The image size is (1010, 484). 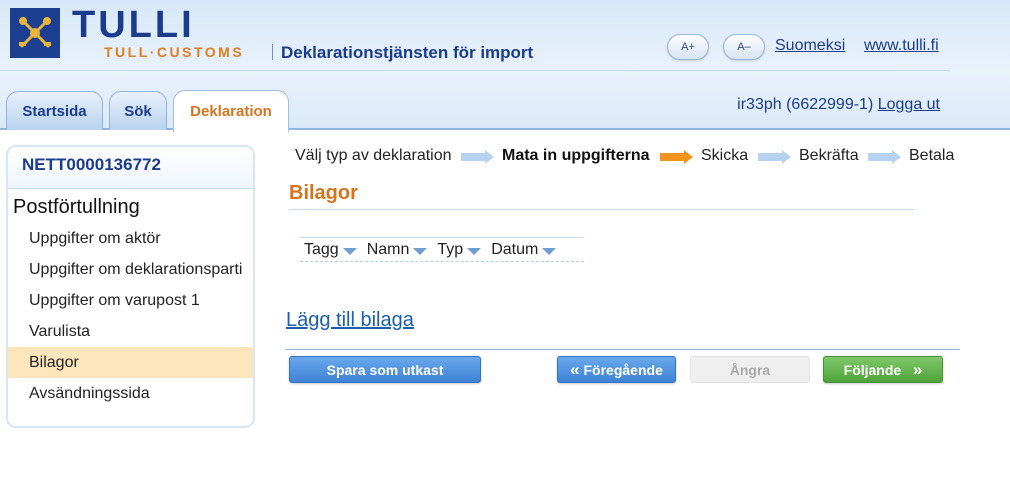 What do you see at coordinates (231, 111) in the screenshot?
I see `tab-deklaration: Deklaration` at bounding box center [231, 111].